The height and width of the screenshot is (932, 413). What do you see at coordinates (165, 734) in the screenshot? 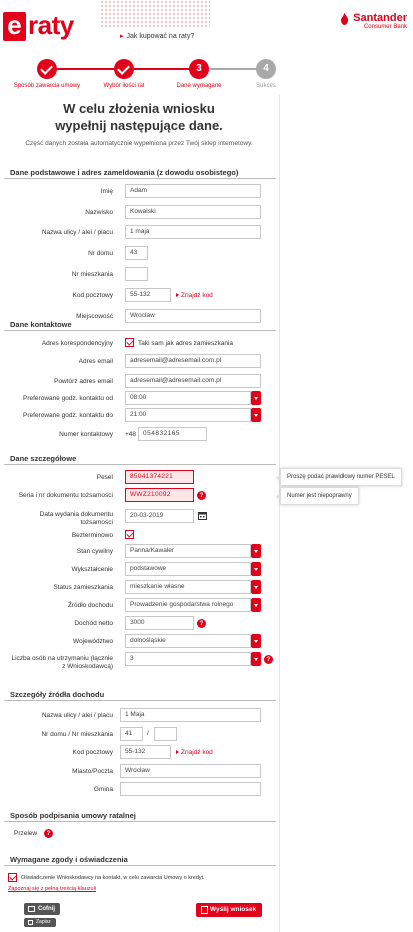
I see `income-apartment-field` at bounding box center [165, 734].